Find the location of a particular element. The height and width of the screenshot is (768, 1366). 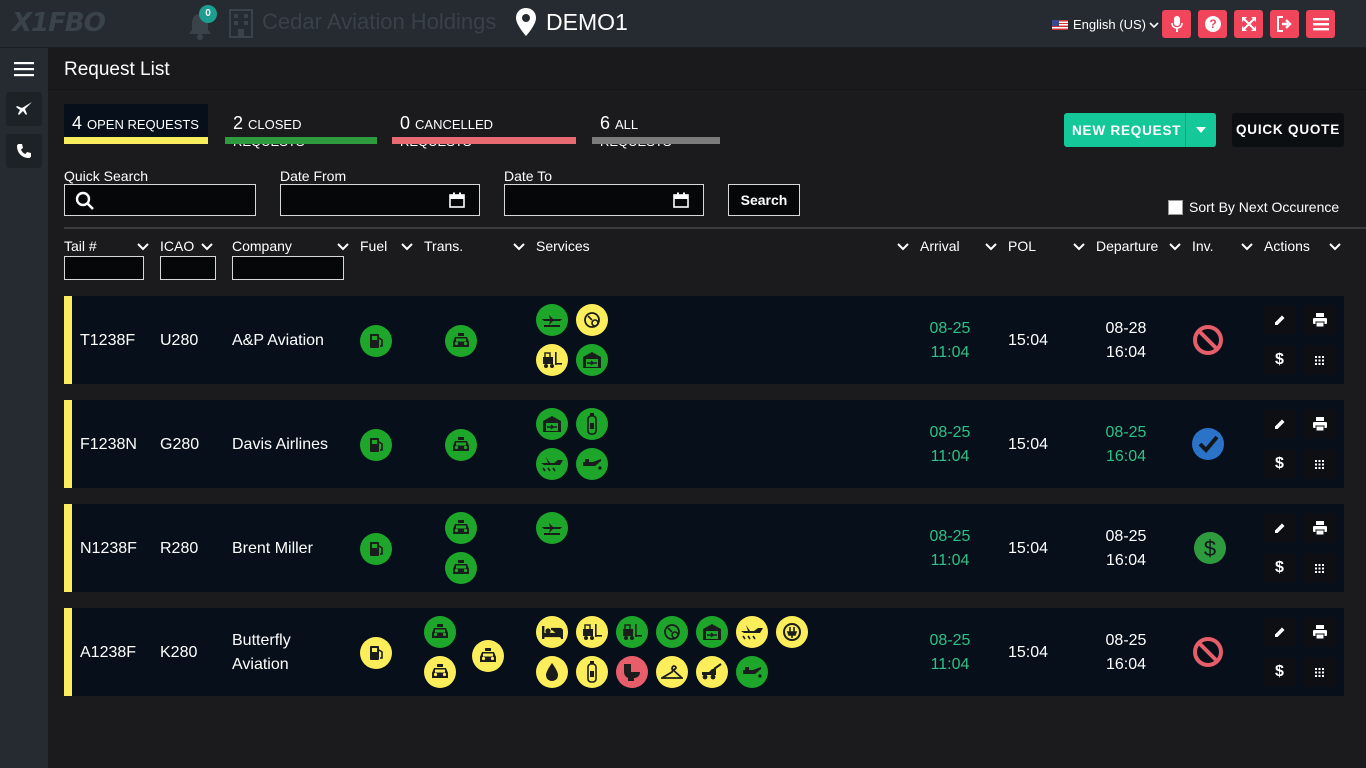

col-company: Company is located at coordinates (262, 246).